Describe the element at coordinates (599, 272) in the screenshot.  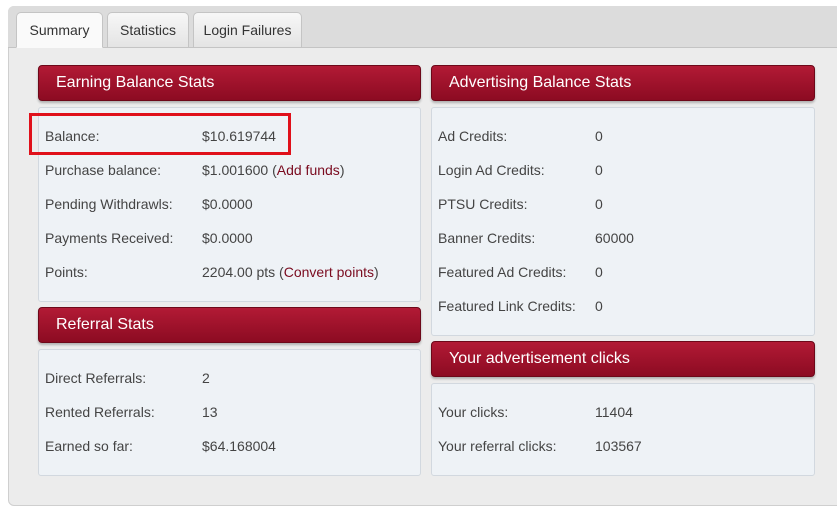
I see `featured-ad-credits-value: 0` at that location.